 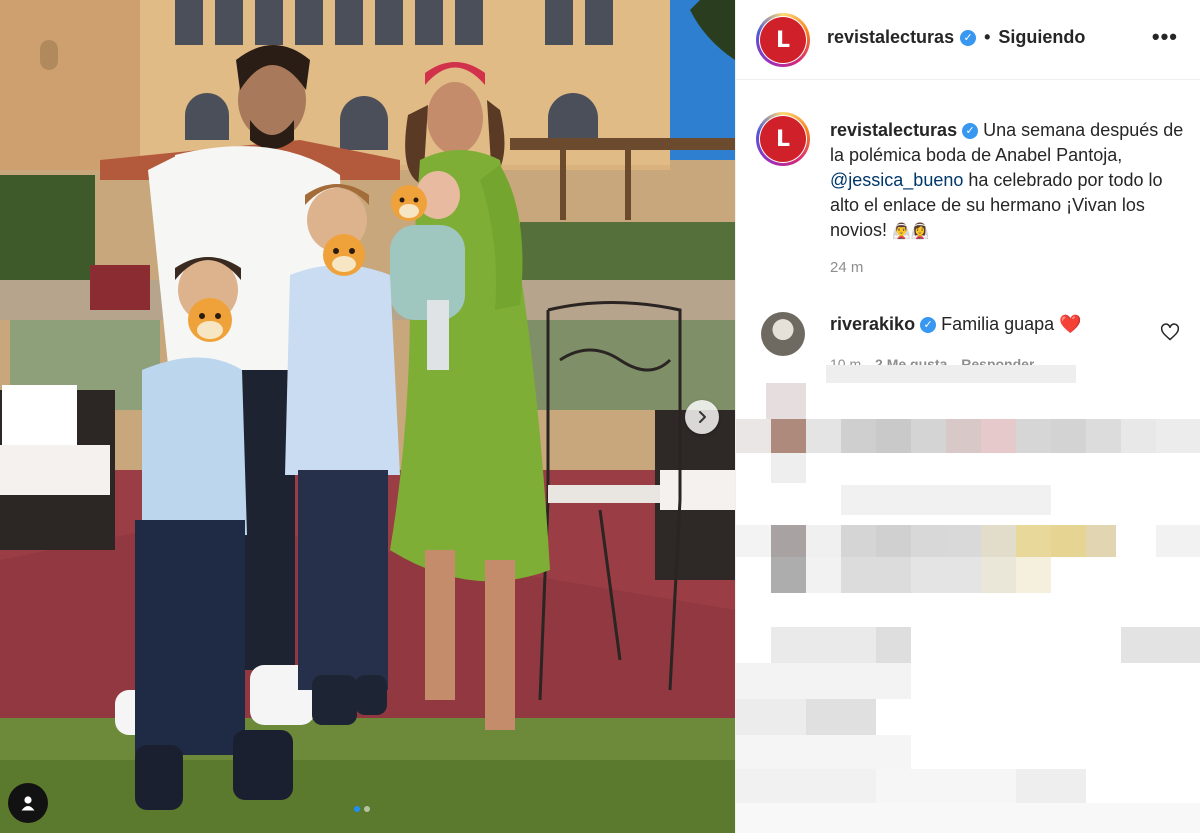 What do you see at coordinates (1165, 37) in the screenshot?
I see `more-options-icon: •••` at bounding box center [1165, 37].